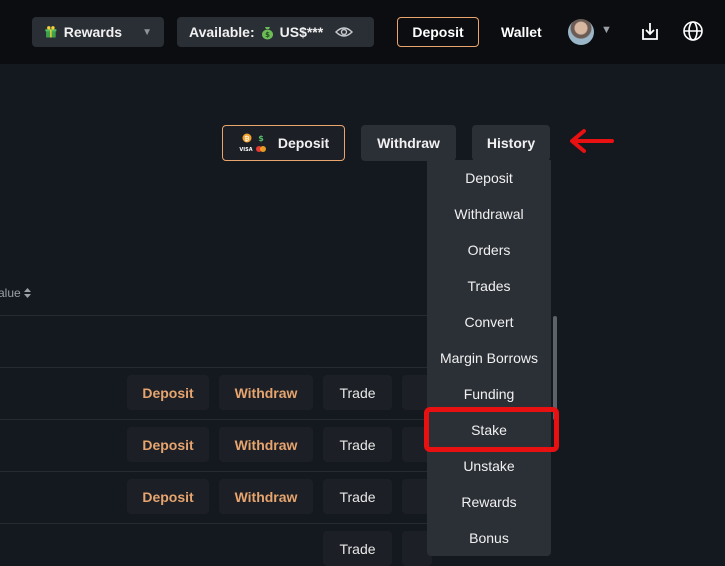  Describe the element at coordinates (489, 286) in the screenshot. I see `history-menu-item-trades: Trades` at that location.